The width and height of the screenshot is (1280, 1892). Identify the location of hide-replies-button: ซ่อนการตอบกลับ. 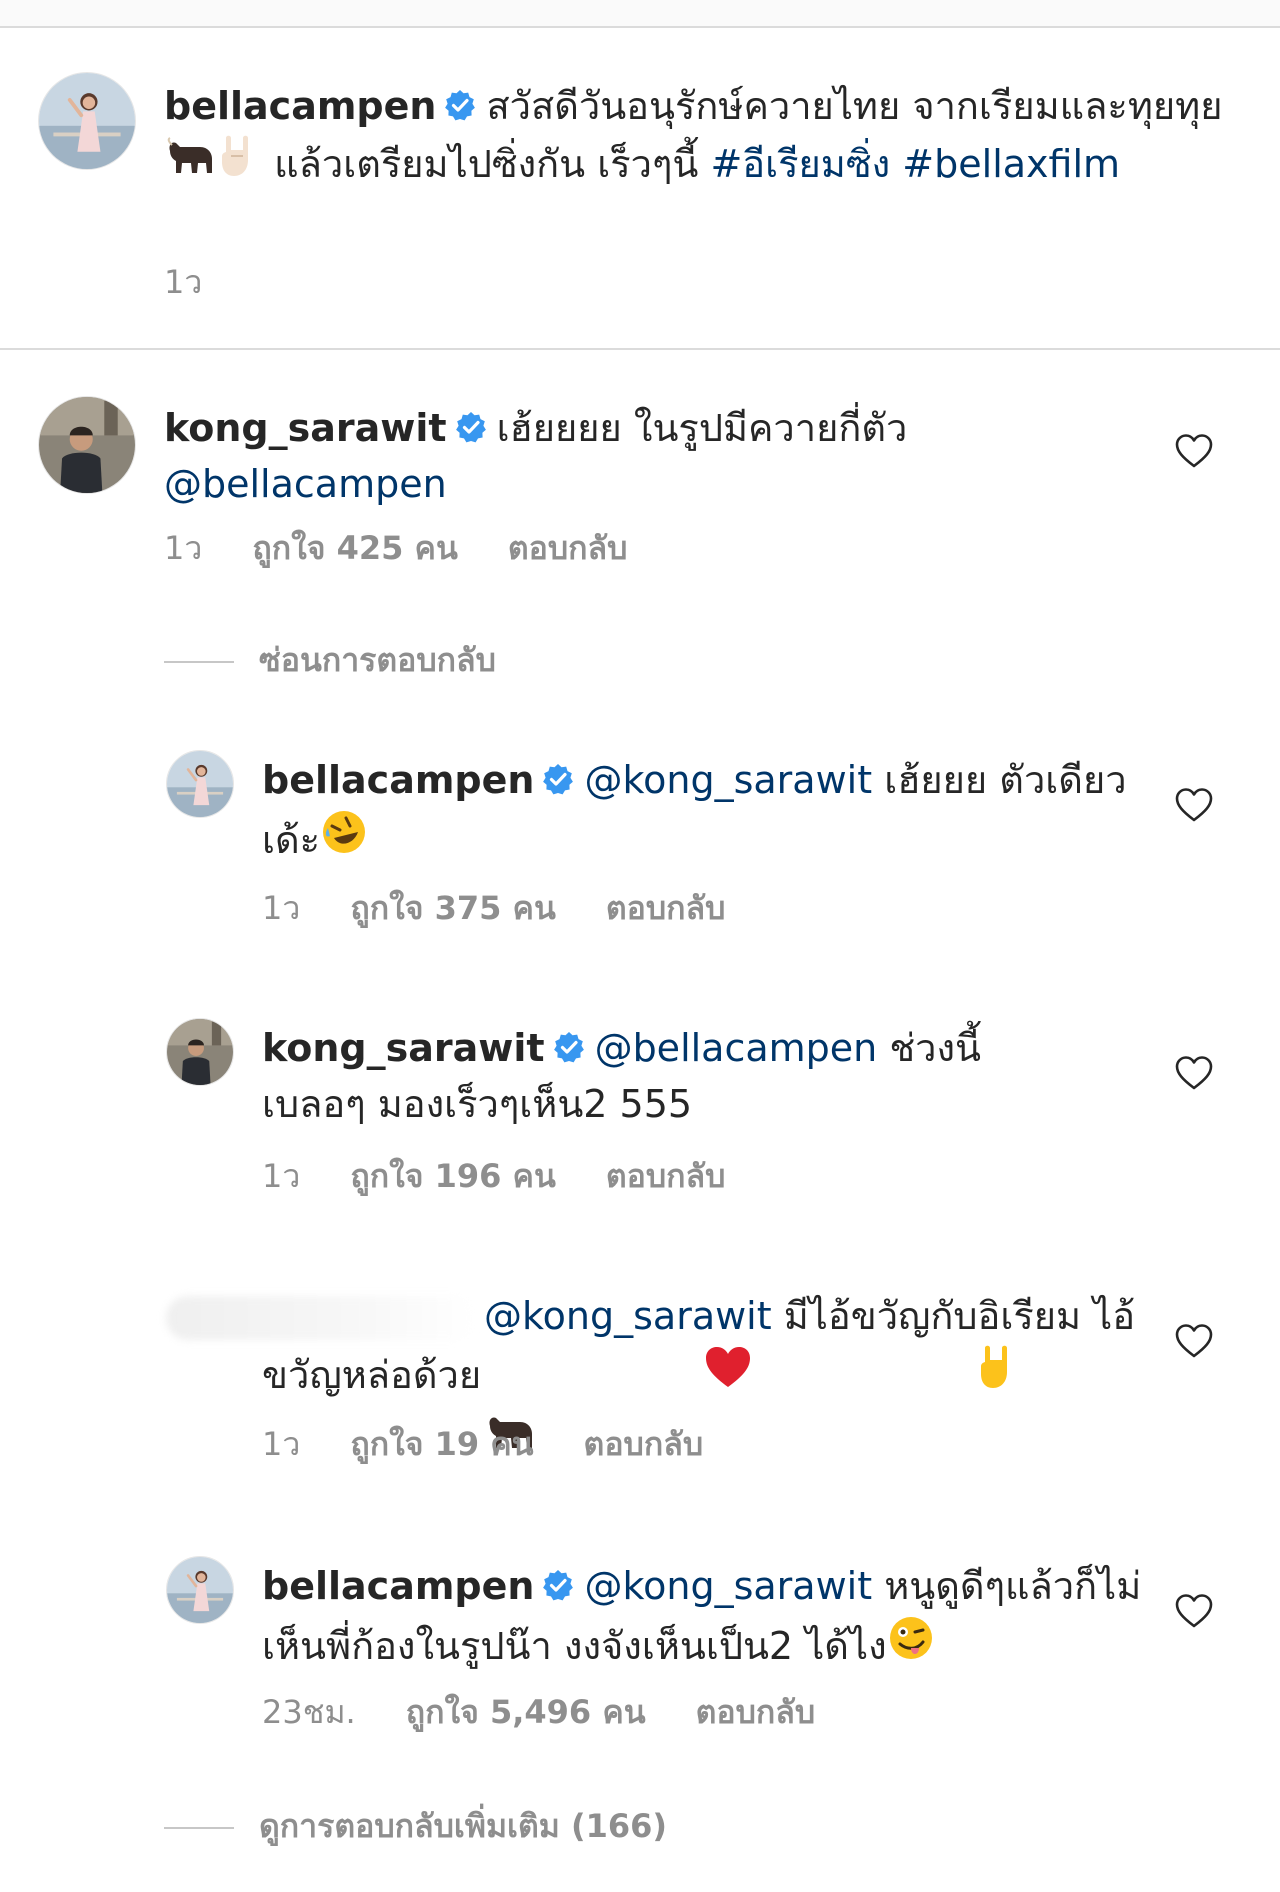
(330, 660).